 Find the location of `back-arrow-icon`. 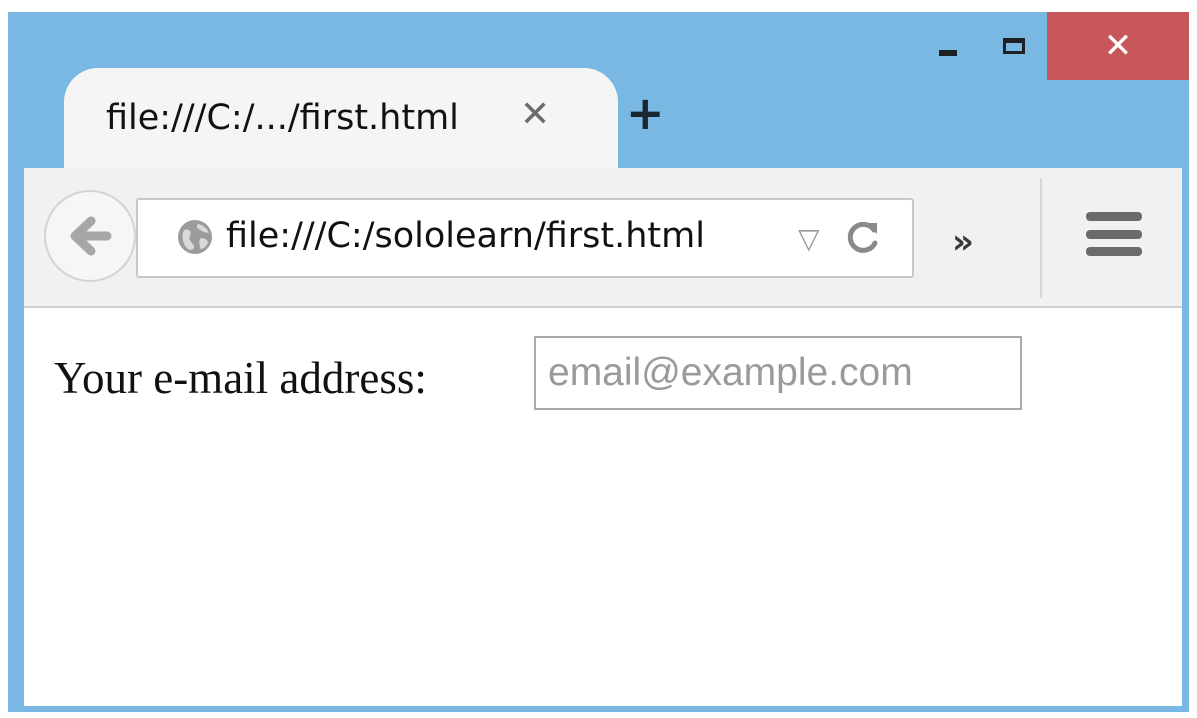

back-arrow-icon is located at coordinates (91, 236).